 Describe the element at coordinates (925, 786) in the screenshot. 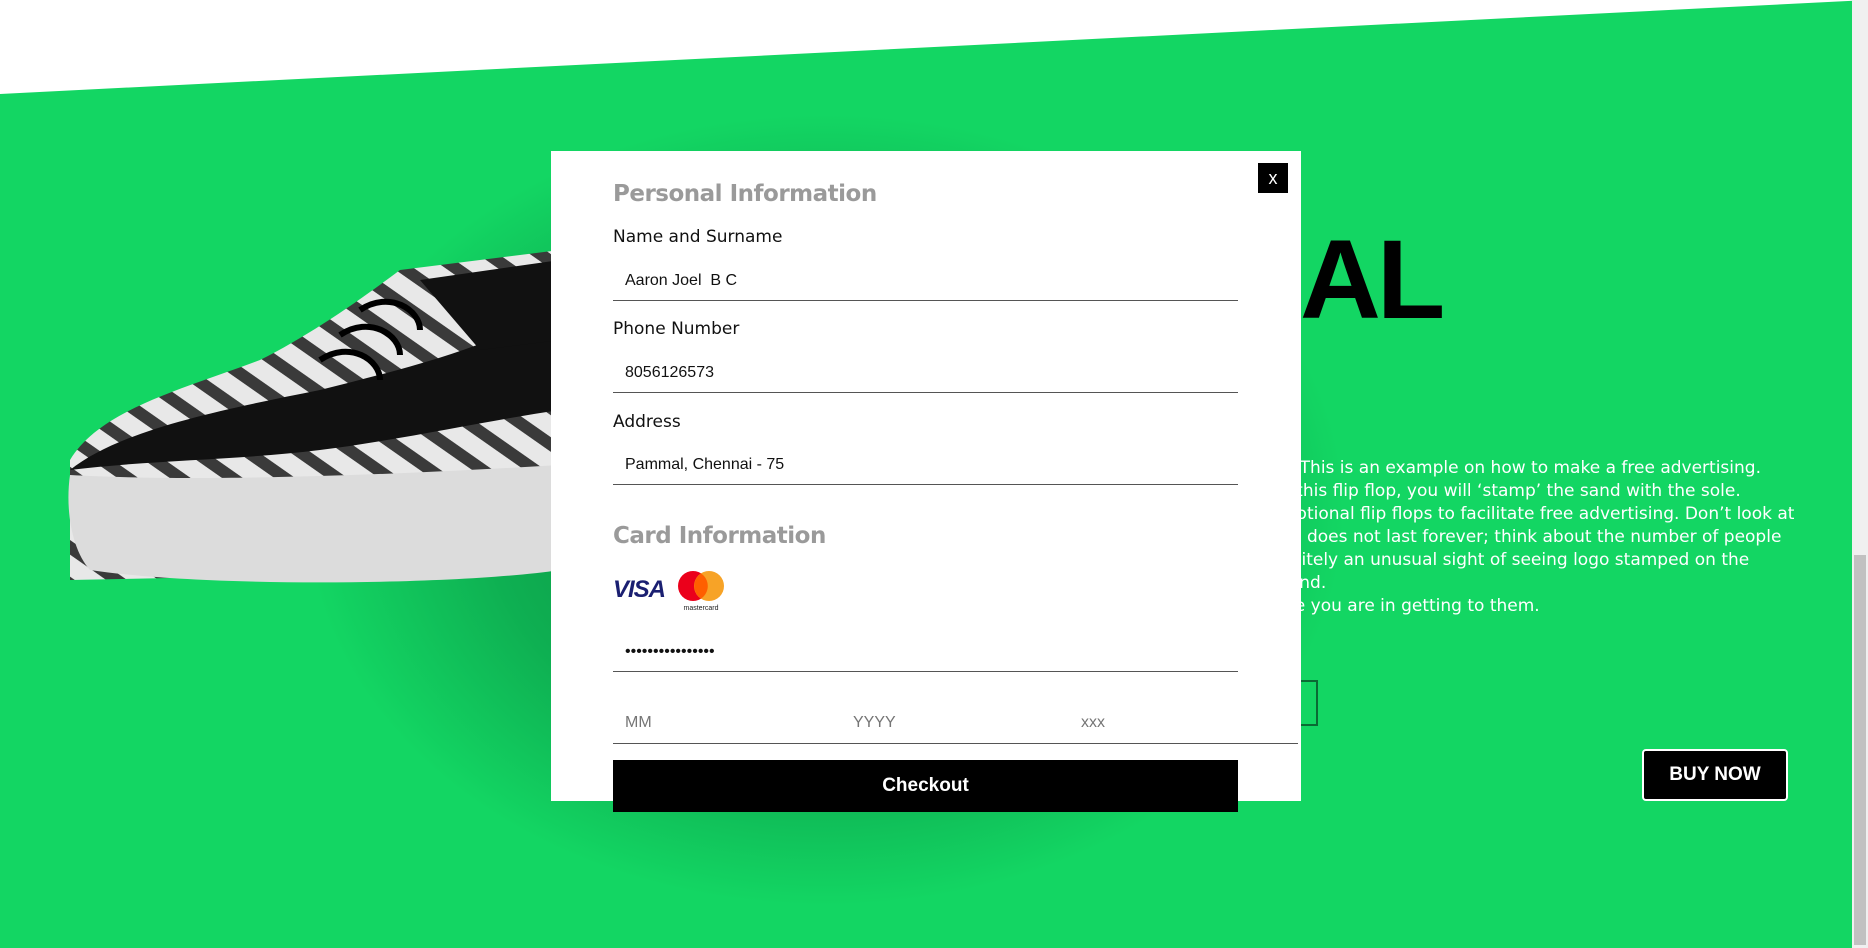

I see `checkout-button: Checkout` at that location.